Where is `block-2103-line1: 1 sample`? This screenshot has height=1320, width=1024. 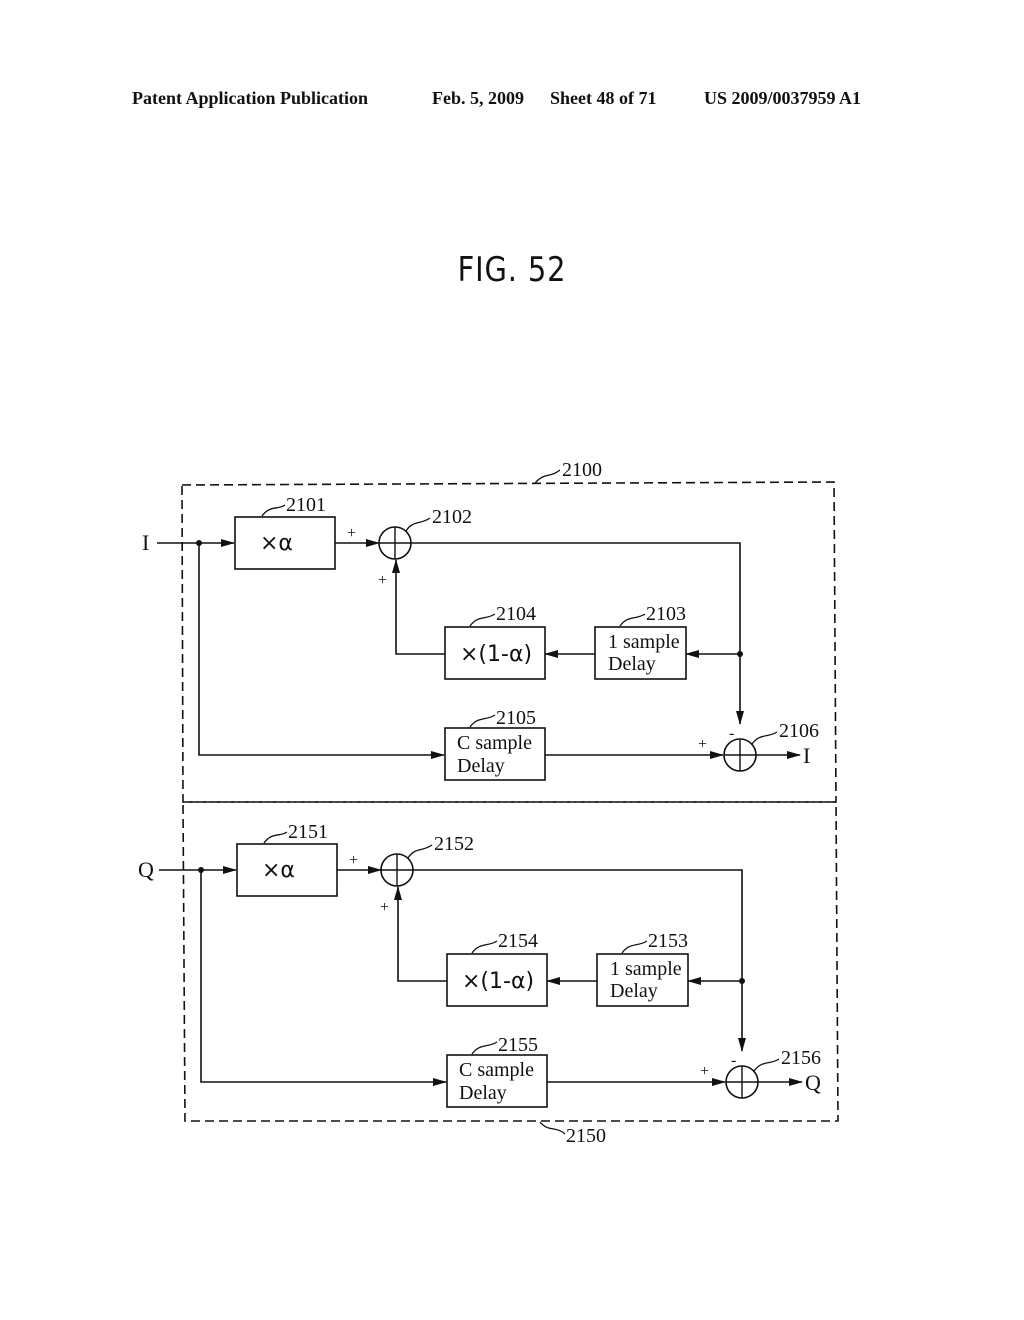
block-2103-line1: 1 sample is located at coordinates (644, 642).